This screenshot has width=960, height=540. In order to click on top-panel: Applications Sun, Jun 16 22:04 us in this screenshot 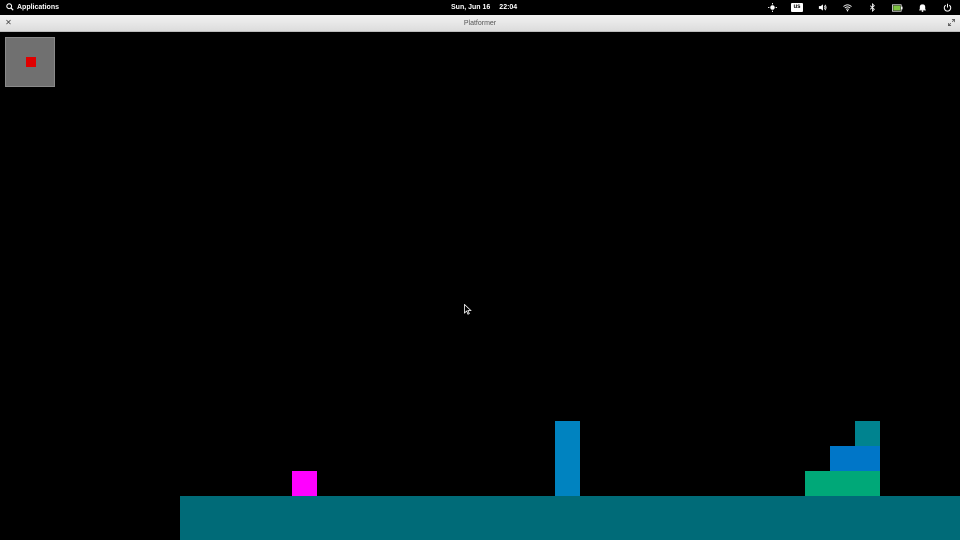, I will do `click(480, 7)`.